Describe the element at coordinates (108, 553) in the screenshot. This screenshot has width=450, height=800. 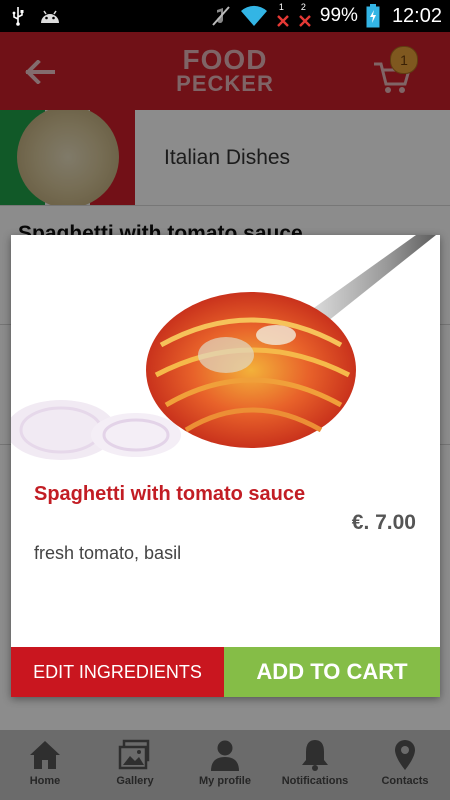
I see `product-description: fresh tomato, basil` at that location.